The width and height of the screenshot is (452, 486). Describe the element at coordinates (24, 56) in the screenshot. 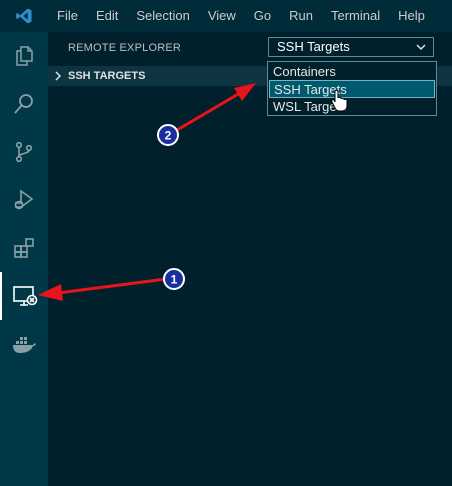

I see `explorer-icon` at that location.